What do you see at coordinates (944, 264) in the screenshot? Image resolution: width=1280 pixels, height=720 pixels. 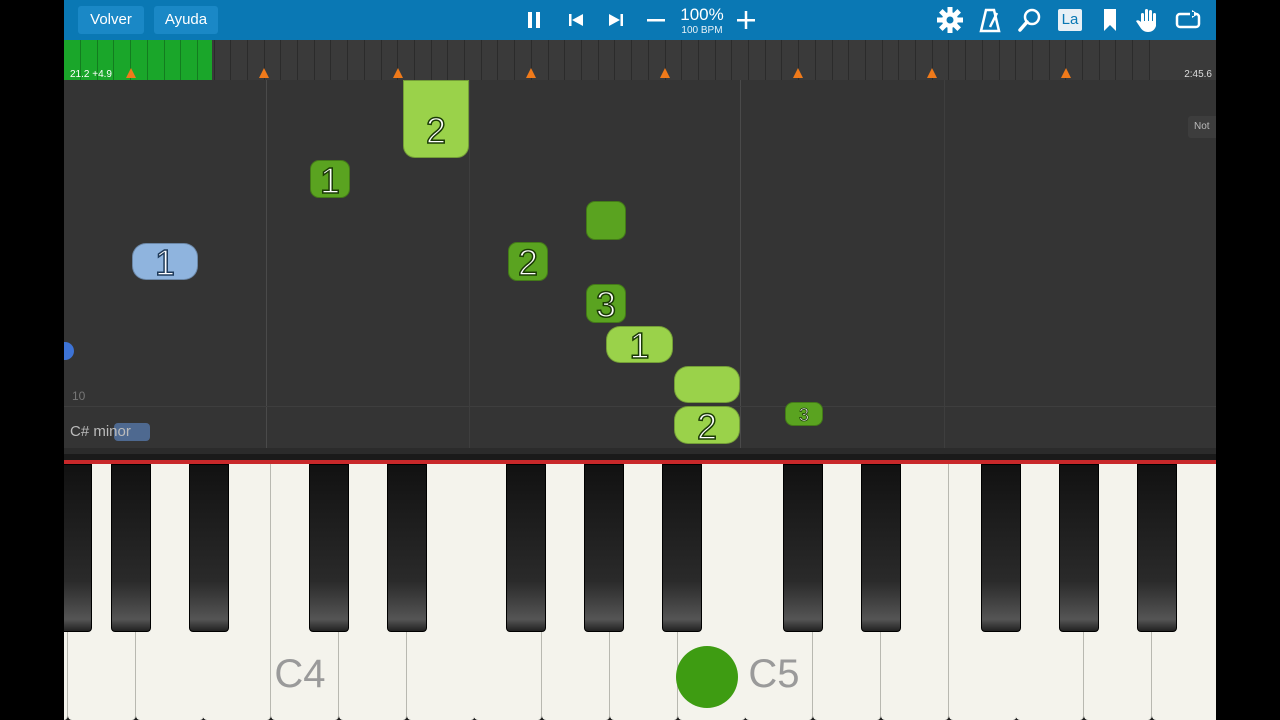 I see `beat-line` at bounding box center [944, 264].